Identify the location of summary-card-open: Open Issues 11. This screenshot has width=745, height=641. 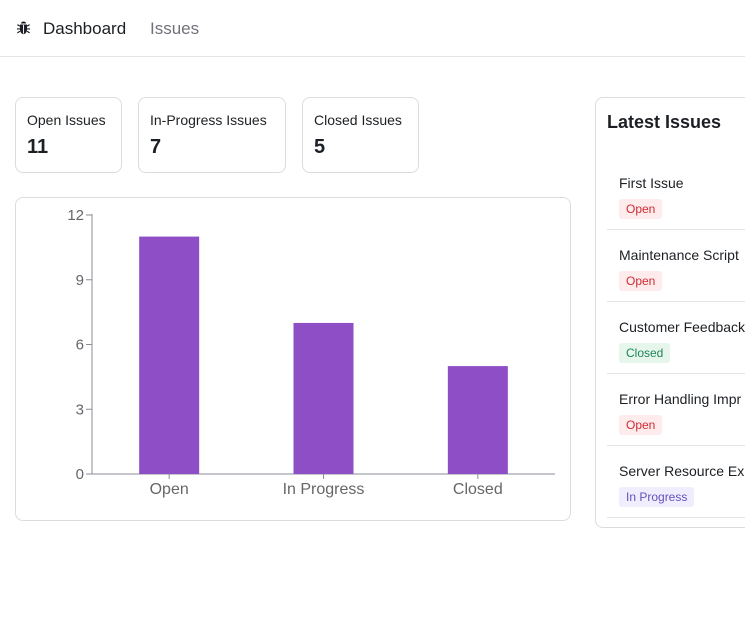
(68, 135).